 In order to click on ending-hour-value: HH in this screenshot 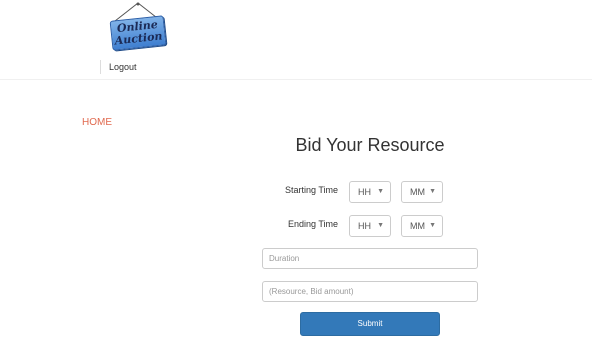, I will do `click(364, 226)`.